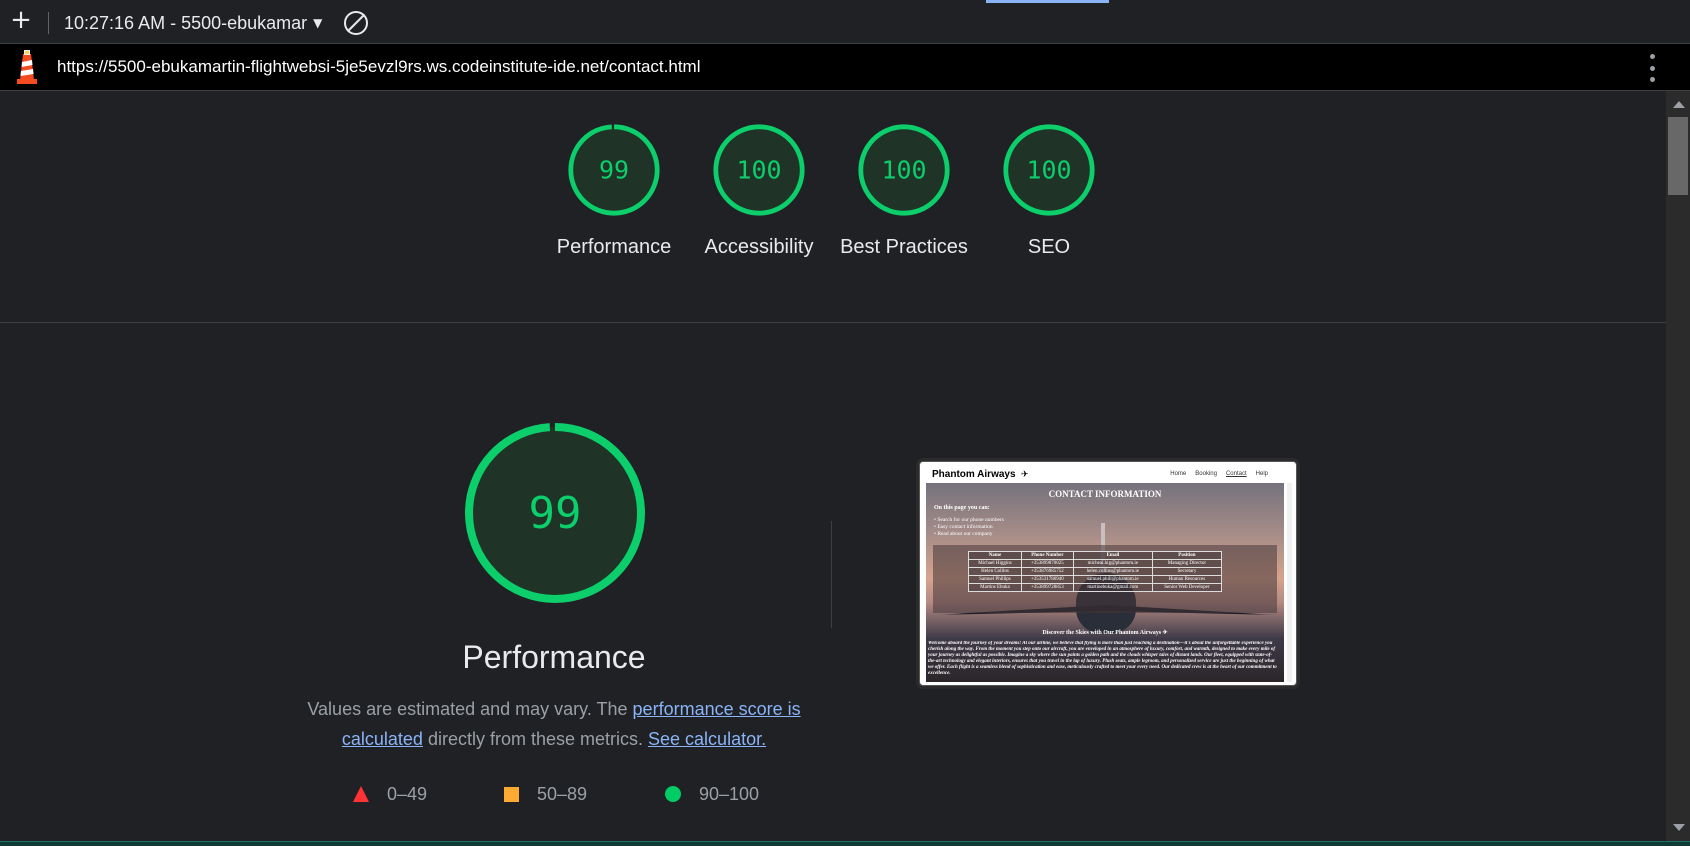  I want to click on legend-fail: 0–49, so click(390, 794).